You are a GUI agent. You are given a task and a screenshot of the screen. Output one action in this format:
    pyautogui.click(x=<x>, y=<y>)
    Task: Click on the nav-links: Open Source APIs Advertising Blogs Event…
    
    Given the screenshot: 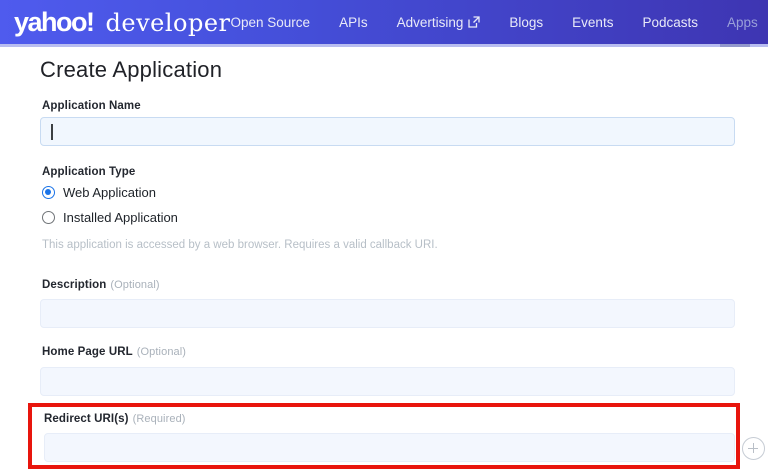 What is the action you would take?
    pyautogui.click(x=499, y=22)
    